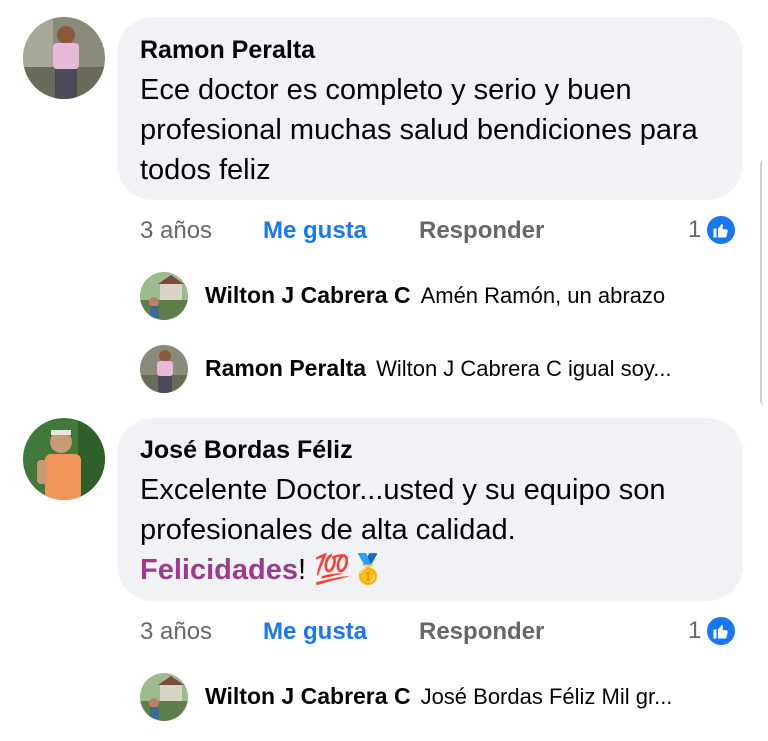  What do you see at coordinates (246, 450) in the screenshot?
I see `comment-author: José Bordas Féliz` at bounding box center [246, 450].